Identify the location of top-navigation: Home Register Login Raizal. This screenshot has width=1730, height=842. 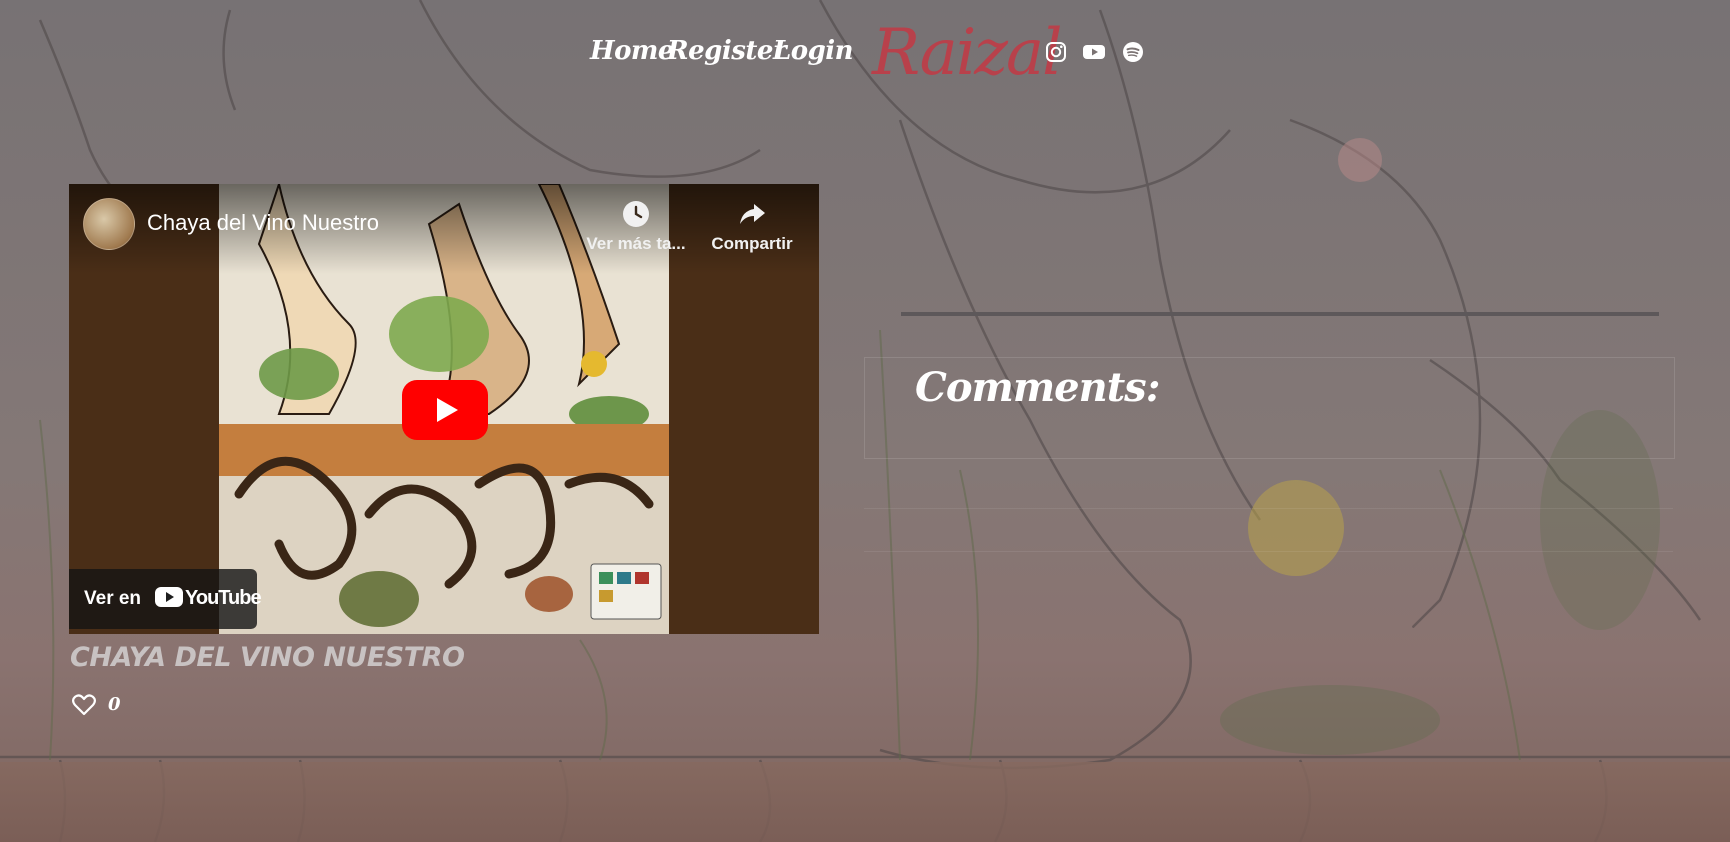
(865, 53).